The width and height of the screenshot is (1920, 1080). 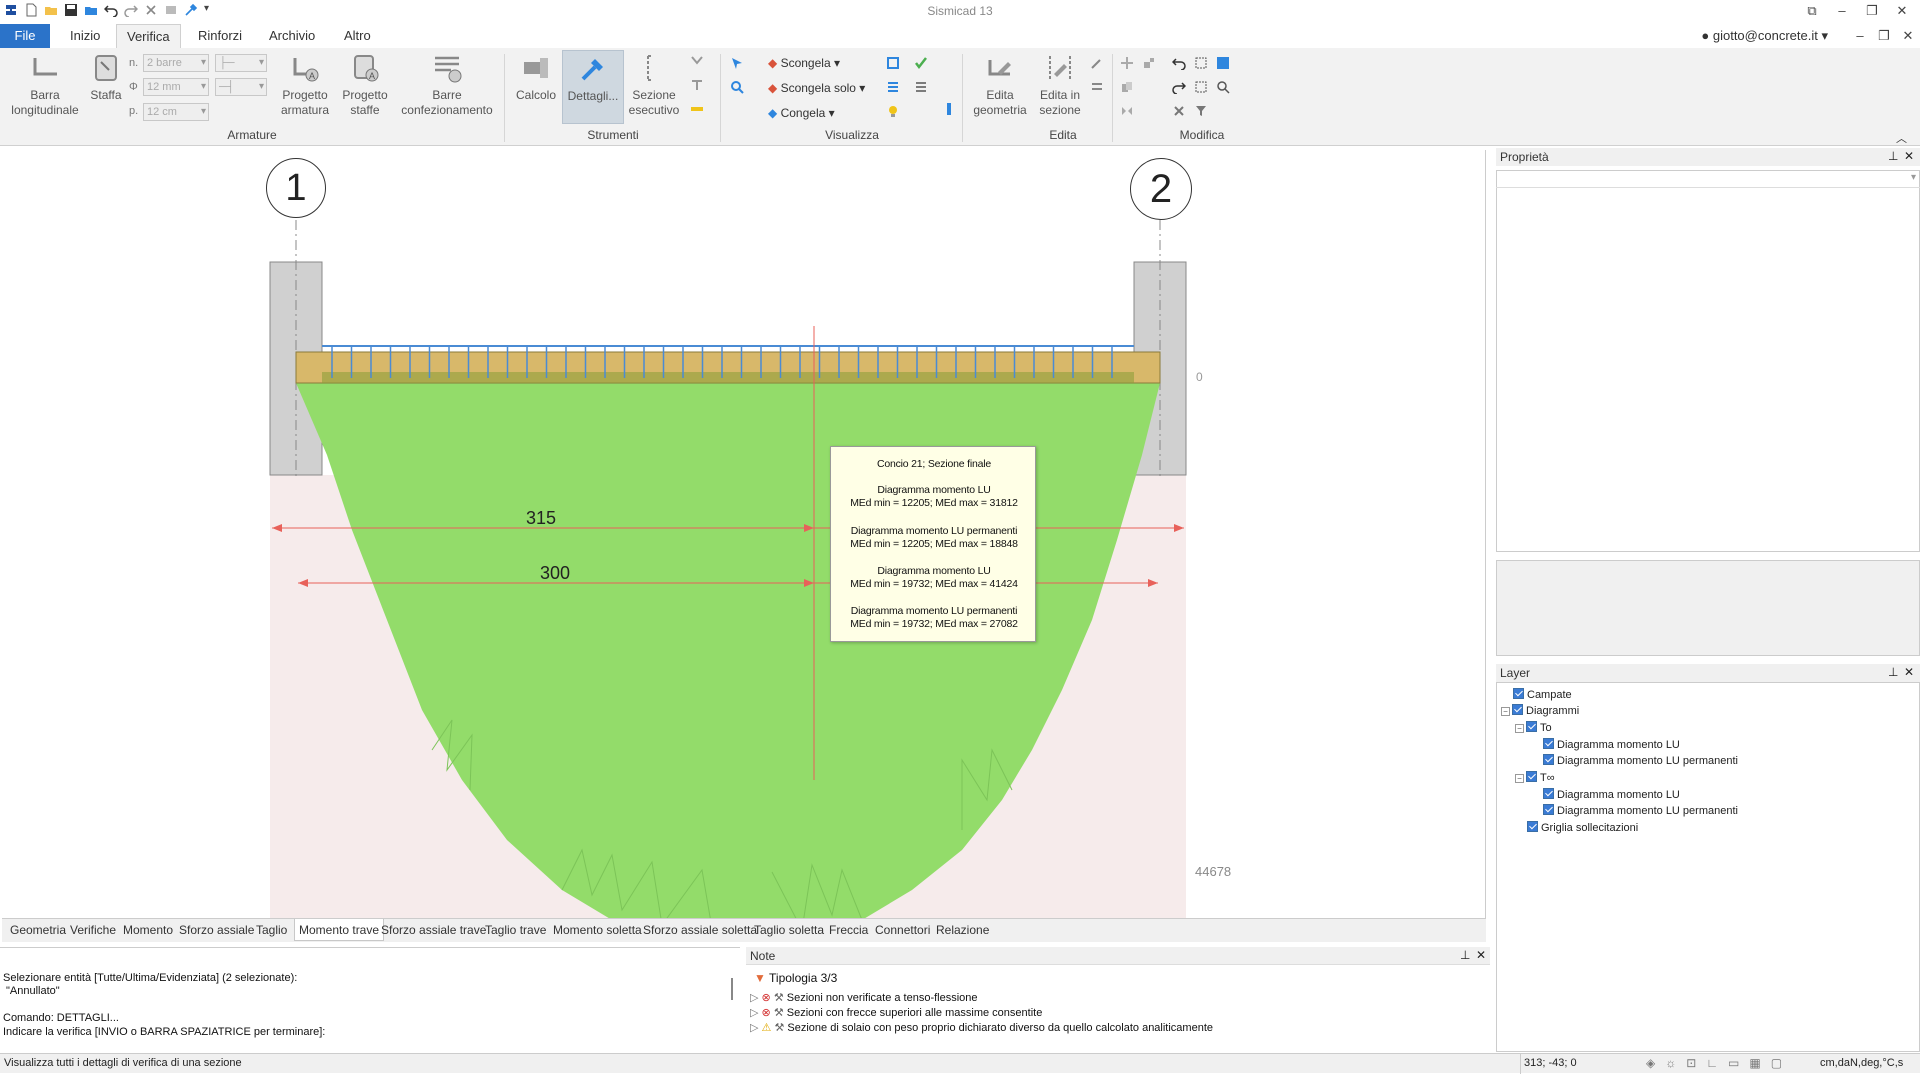 I want to click on tool-c-icon, so click(x=697, y=109).